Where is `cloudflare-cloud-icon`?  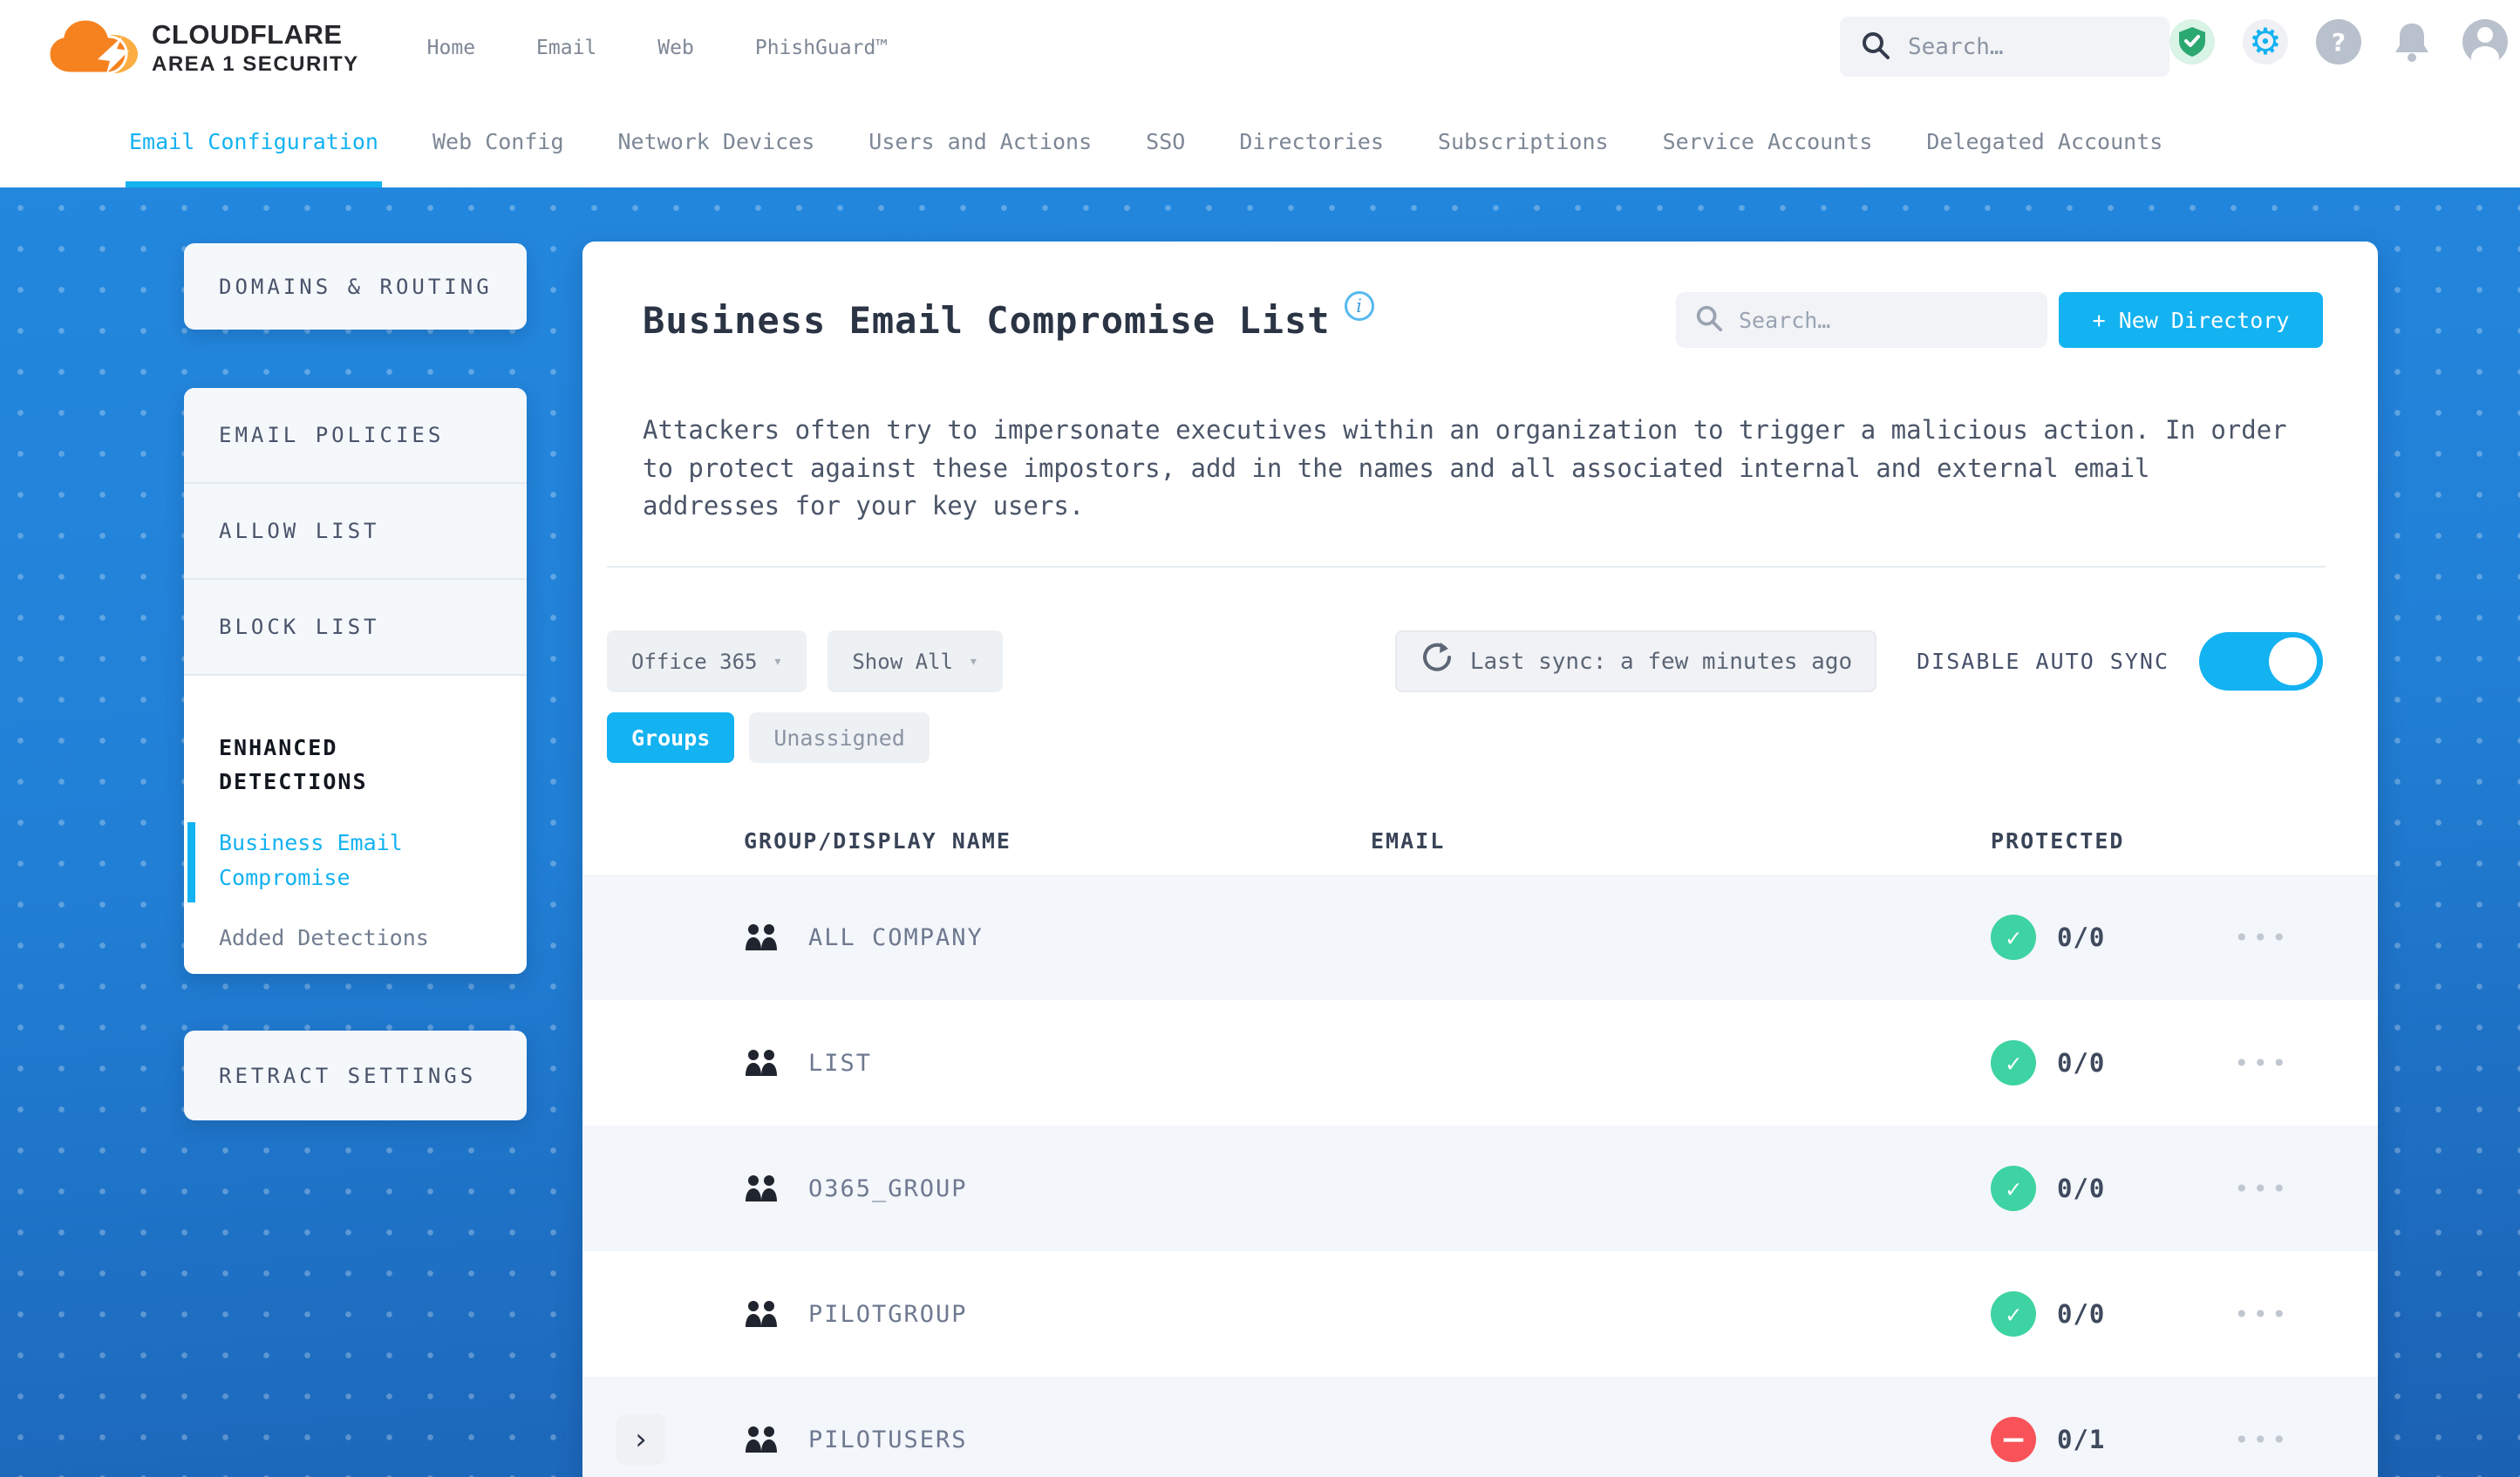 cloudflare-cloud-icon is located at coordinates (92, 47).